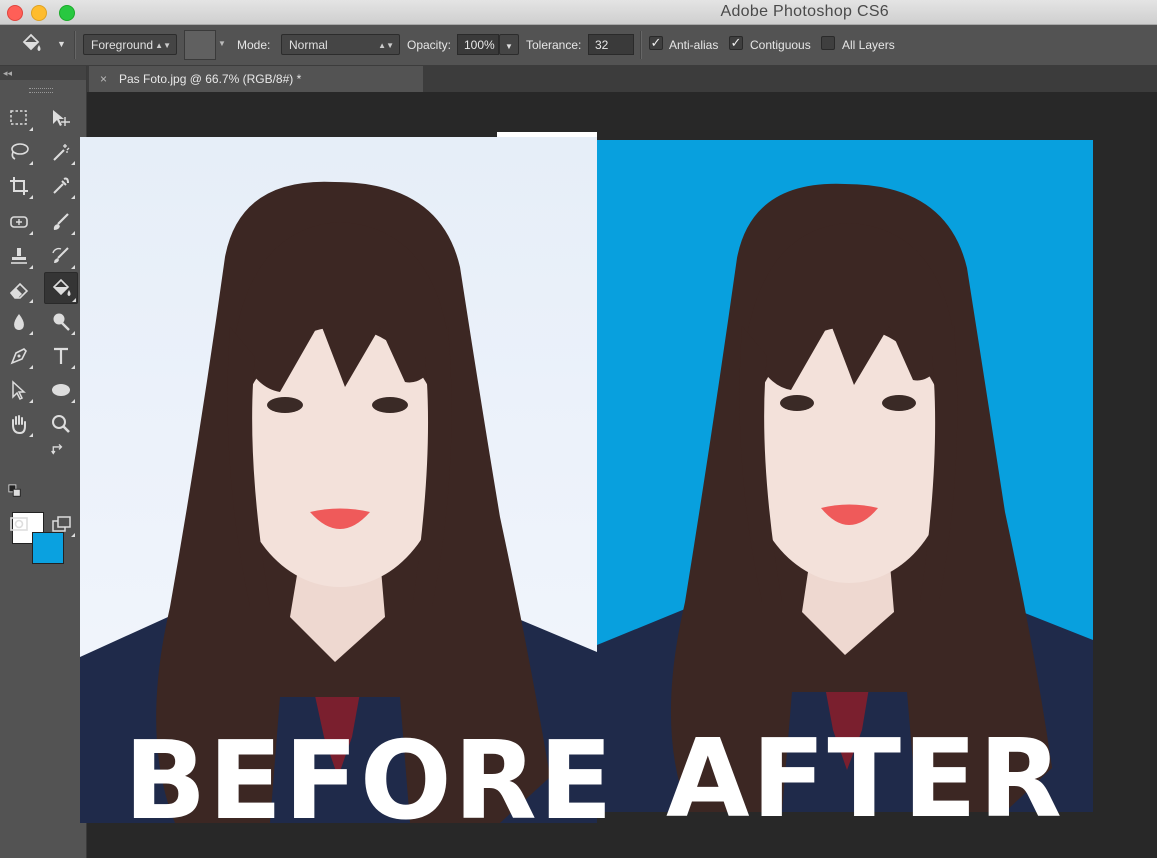 The image size is (1157, 858). What do you see at coordinates (19, 290) in the screenshot?
I see `eraser-tool-icon` at bounding box center [19, 290].